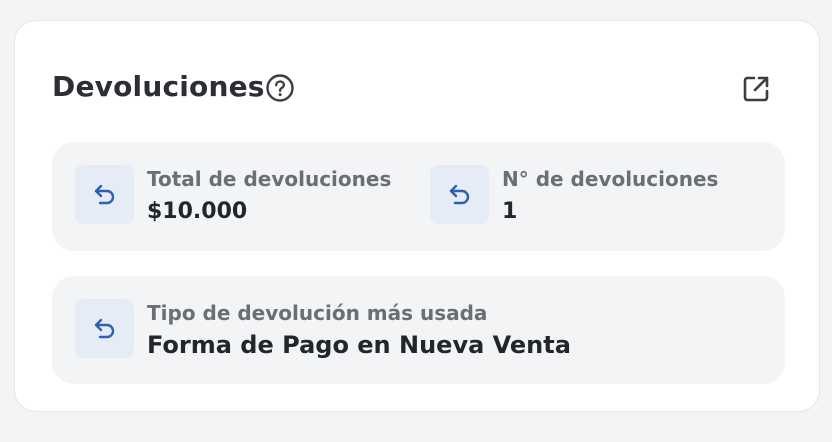  Describe the element at coordinates (280, 88) in the screenshot. I see `help-icon` at that location.